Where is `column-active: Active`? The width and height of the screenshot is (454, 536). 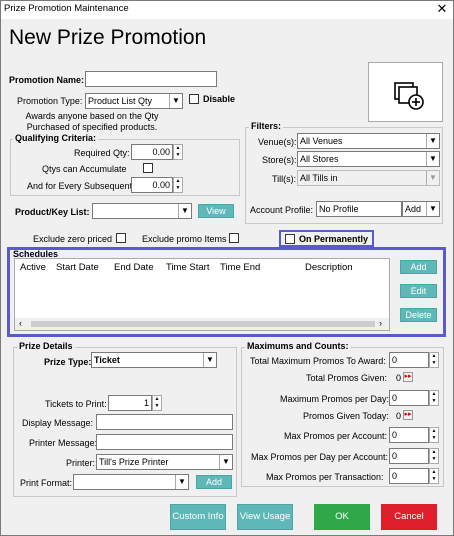 column-active: Active is located at coordinates (33, 267).